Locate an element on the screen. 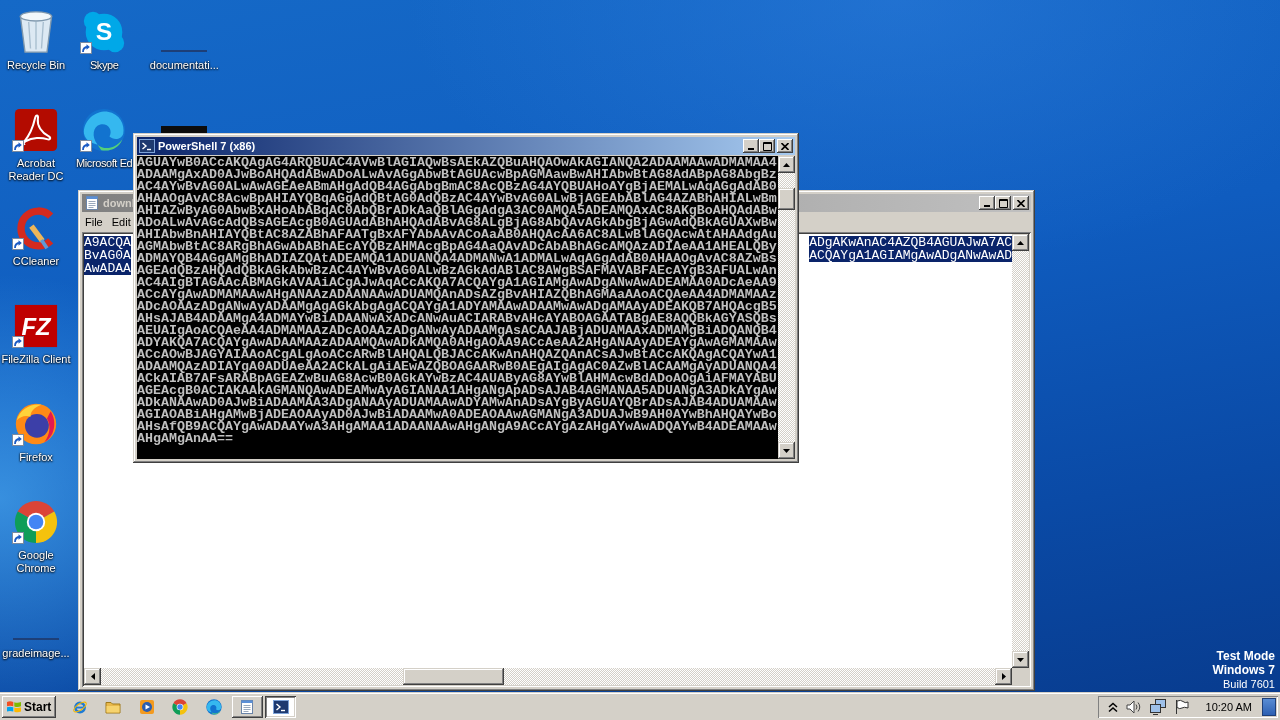 Image resolution: width=1280 pixels, height=720 pixels. console-line: ADAAMQAzADIAYgA0ADUAeAA2ACkALgAiAEwAZQBOAGAARwB0AEgAIgAgAC0AZwBlACAAMgAyADUANQA4 is located at coordinates (457, 367).